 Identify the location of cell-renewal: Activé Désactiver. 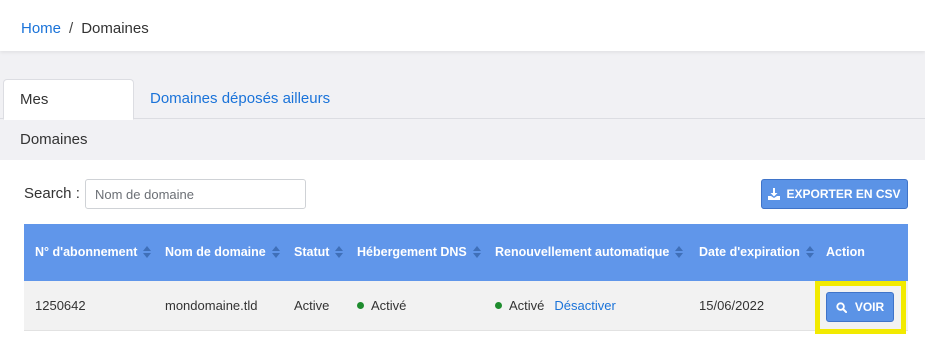
(555, 306).